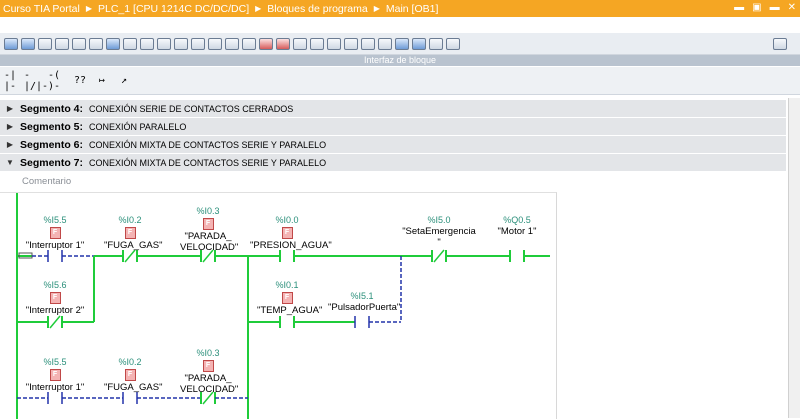 Image resolution: width=800 pixels, height=419 pixels. What do you see at coordinates (412, 9) in the screenshot?
I see `breadcrumb-main-ob1: Main [OB1]` at bounding box center [412, 9].